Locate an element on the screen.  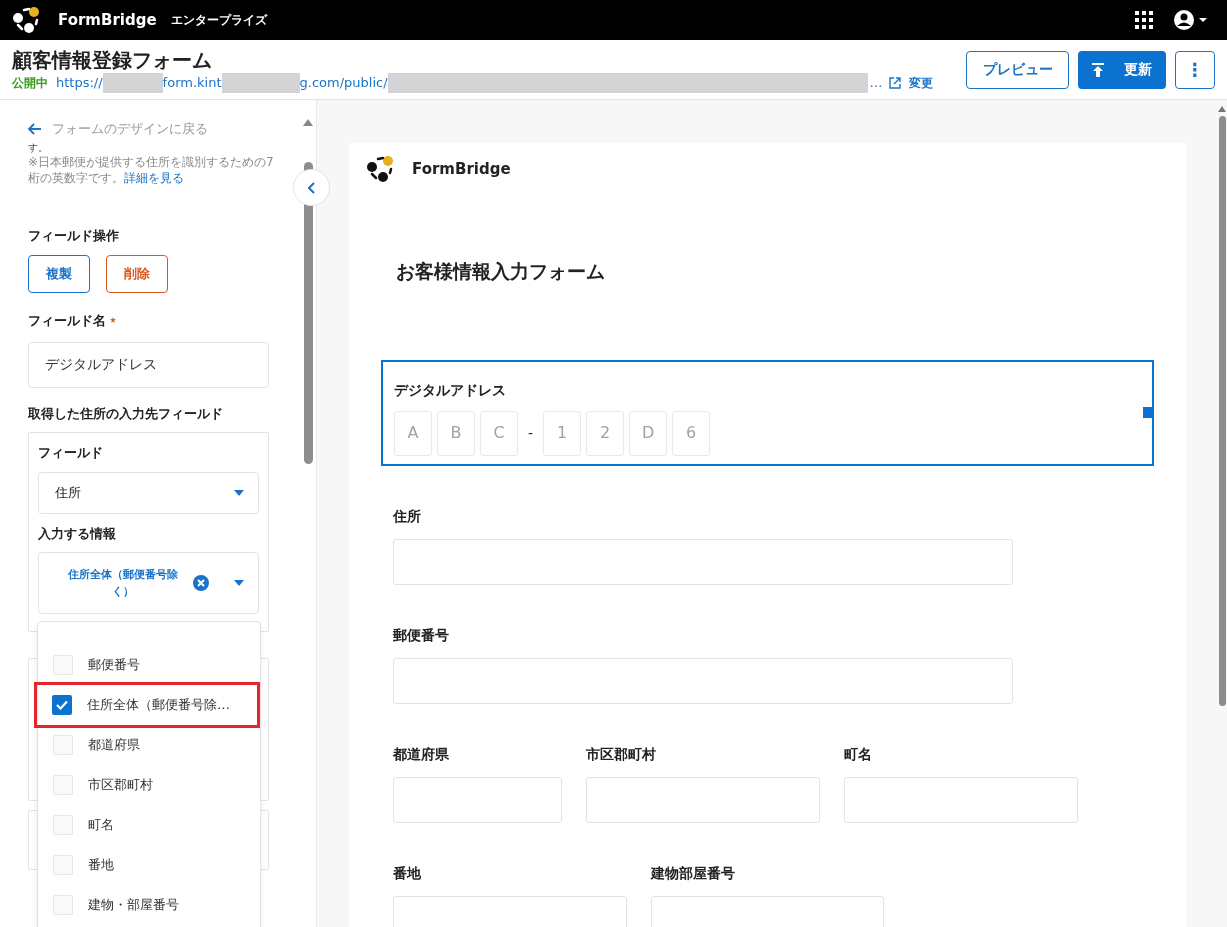
form-title: 顧客情報登録フォーム is located at coordinates (112, 59).